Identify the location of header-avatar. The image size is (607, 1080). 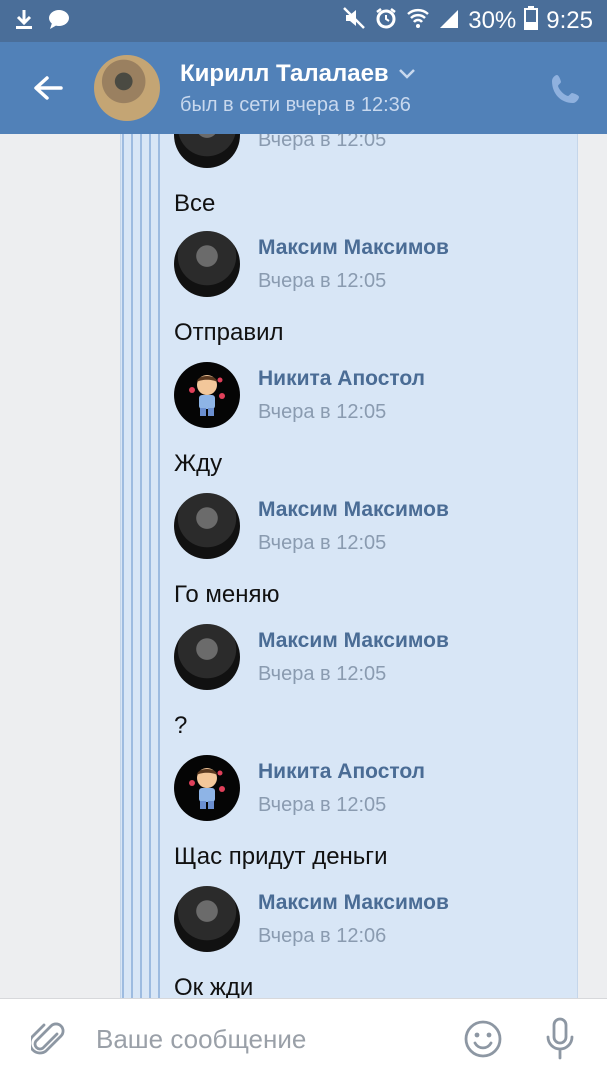
(127, 88).